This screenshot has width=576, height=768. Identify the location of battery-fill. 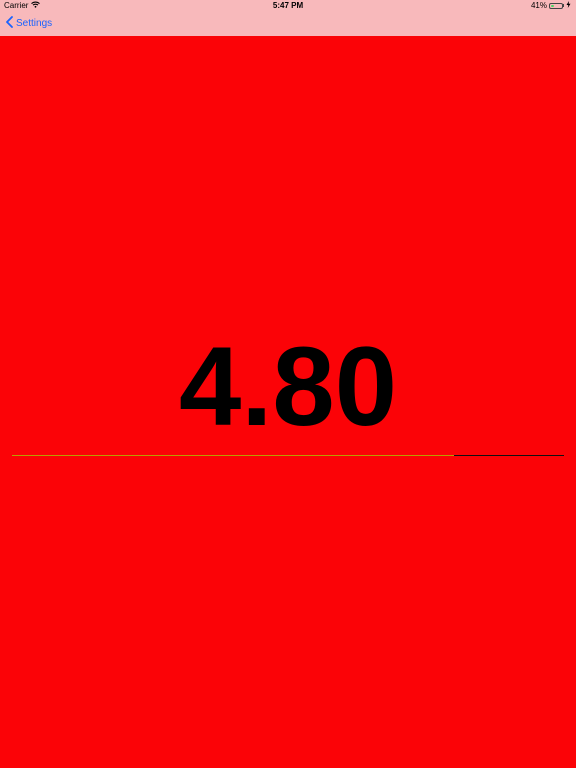
(552, 5).